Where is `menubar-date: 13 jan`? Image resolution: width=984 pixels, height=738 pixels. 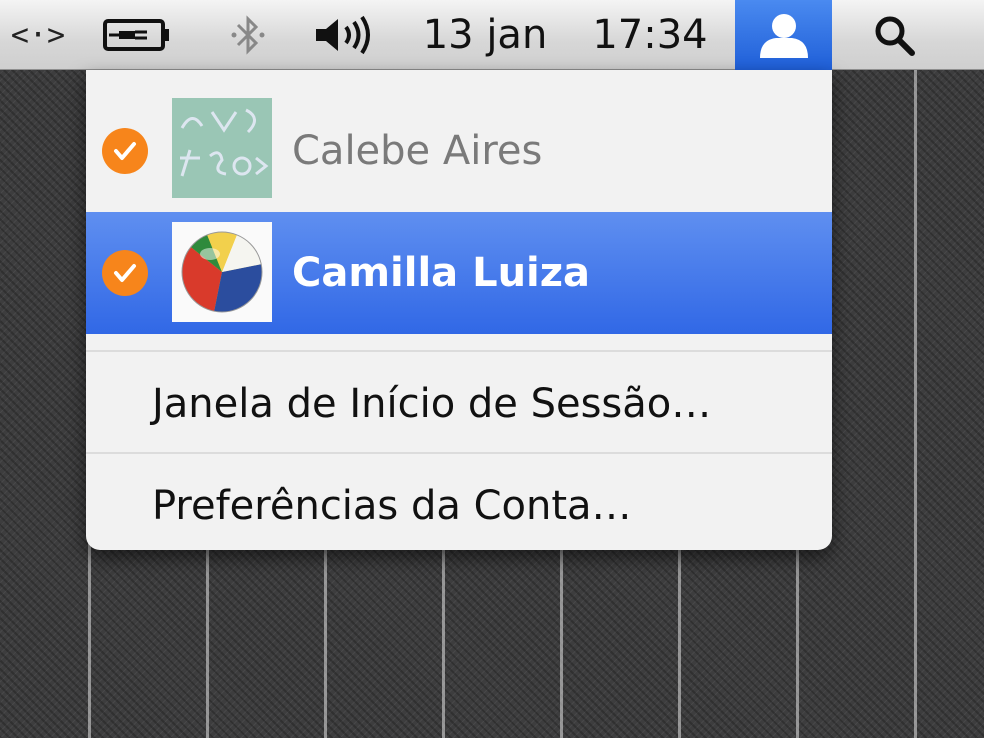 menubar-date: 13 jan is located at coordinates (485, 35).